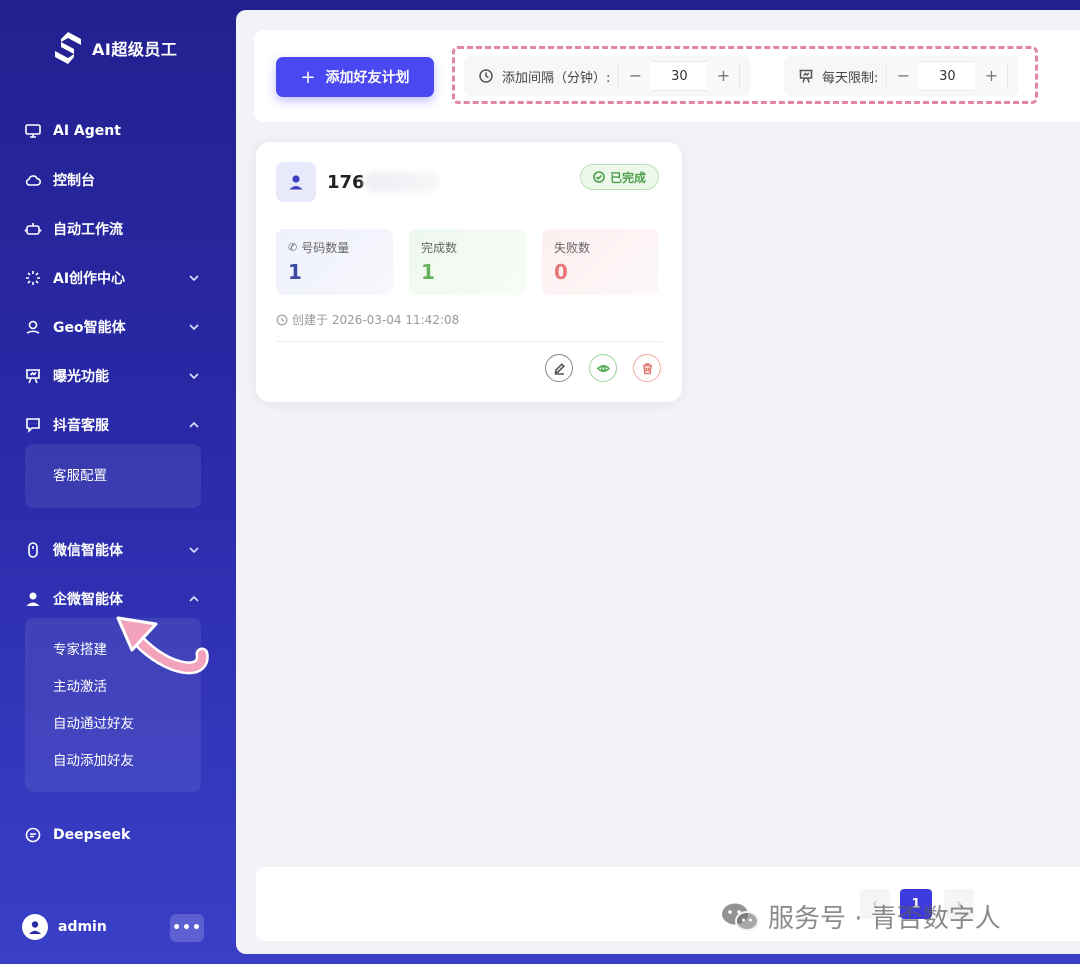 The width and height of the screenshot is (1080, 964). What do you see at coordinates (620, 177) in the screenshot?
I see `status-badge: 已完成` at bounding box center [620, 177].